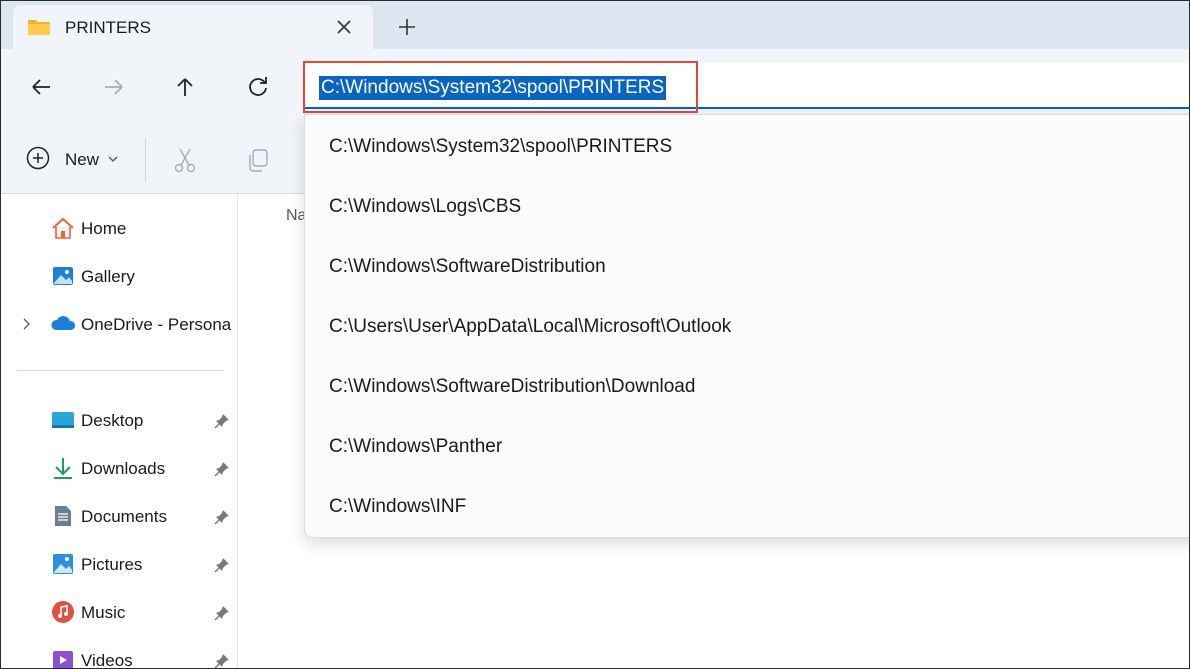 The image size is (1190, 669). Describe the element at coordinates (512, 387) in the screenshot. I see `suggestion-item: C:\Windows\SoftwareDistribution\Download` at that location.